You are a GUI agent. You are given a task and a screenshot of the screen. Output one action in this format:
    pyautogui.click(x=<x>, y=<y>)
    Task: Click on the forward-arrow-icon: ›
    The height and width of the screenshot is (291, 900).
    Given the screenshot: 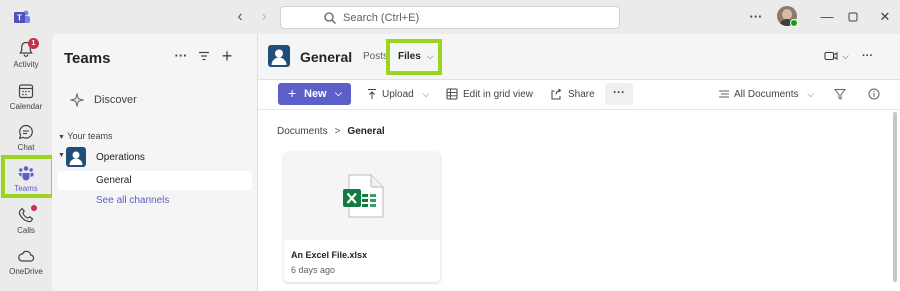 What is the action you would take?
    pyautogui.click(x=264, y=17)
    